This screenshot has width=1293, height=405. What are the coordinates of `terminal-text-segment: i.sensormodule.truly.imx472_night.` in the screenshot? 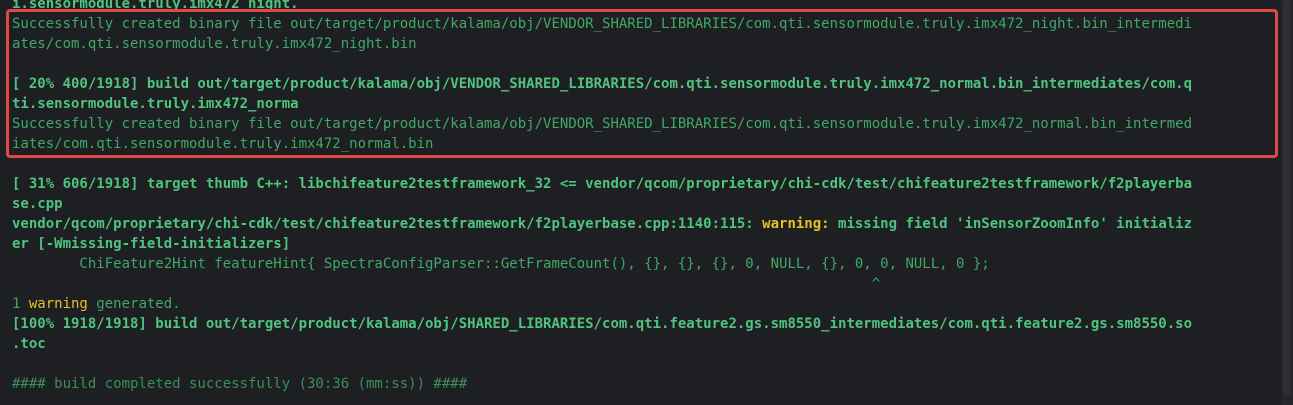 It's located at (155, 6).